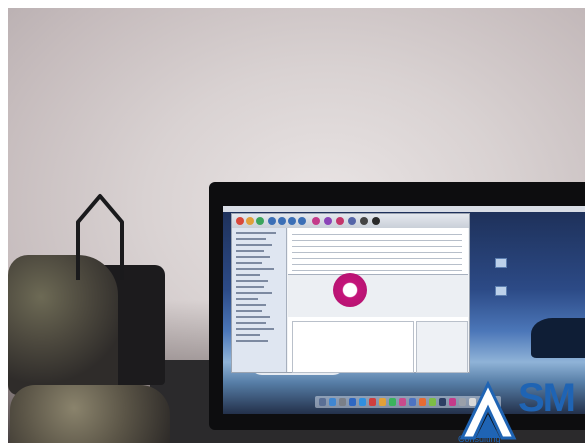 The width and height of the screenshot is (585, 443). I want to click on properties-pane, so click(442, 347).